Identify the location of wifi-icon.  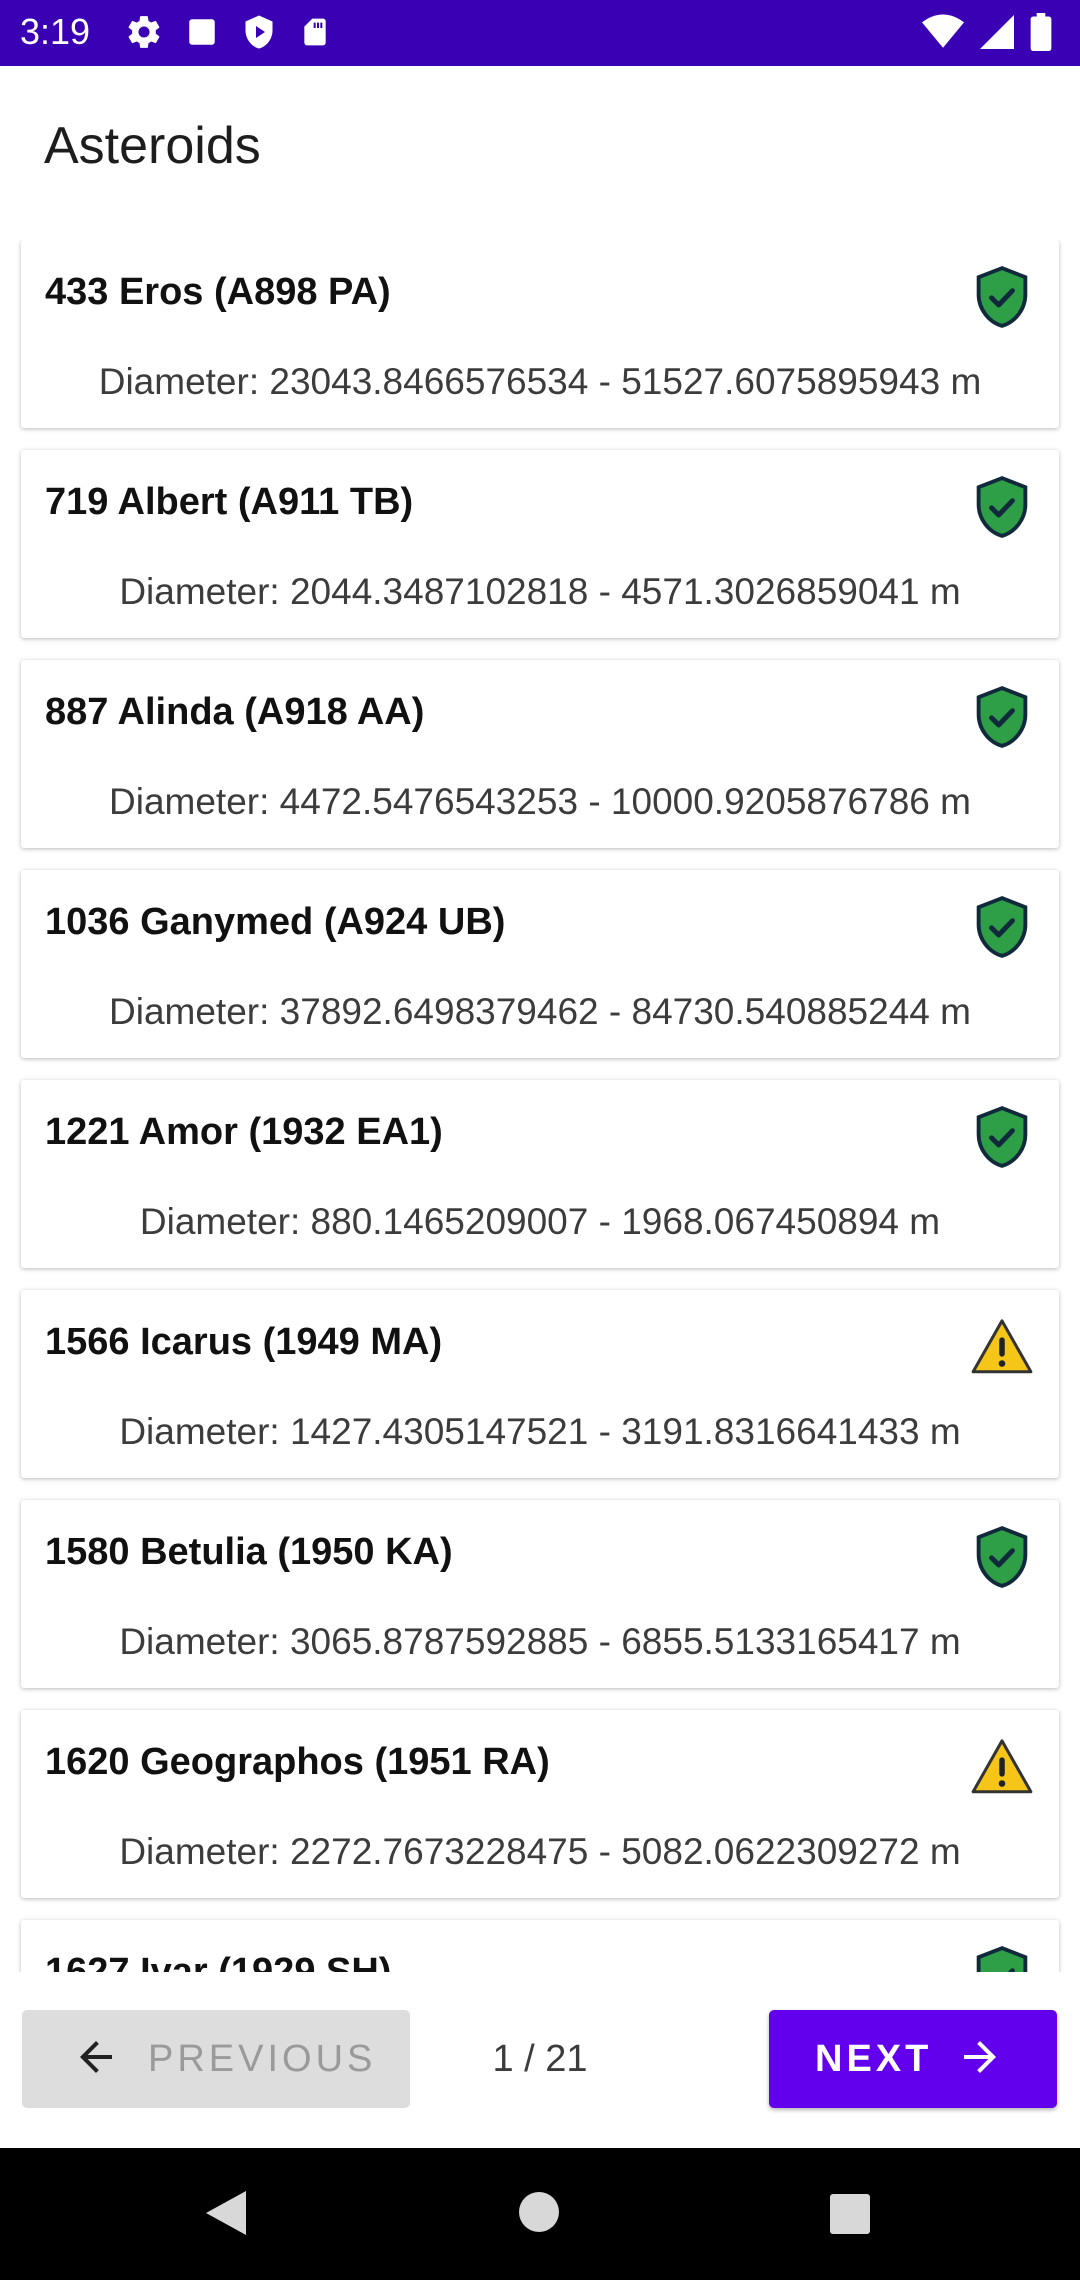
(943, 32).